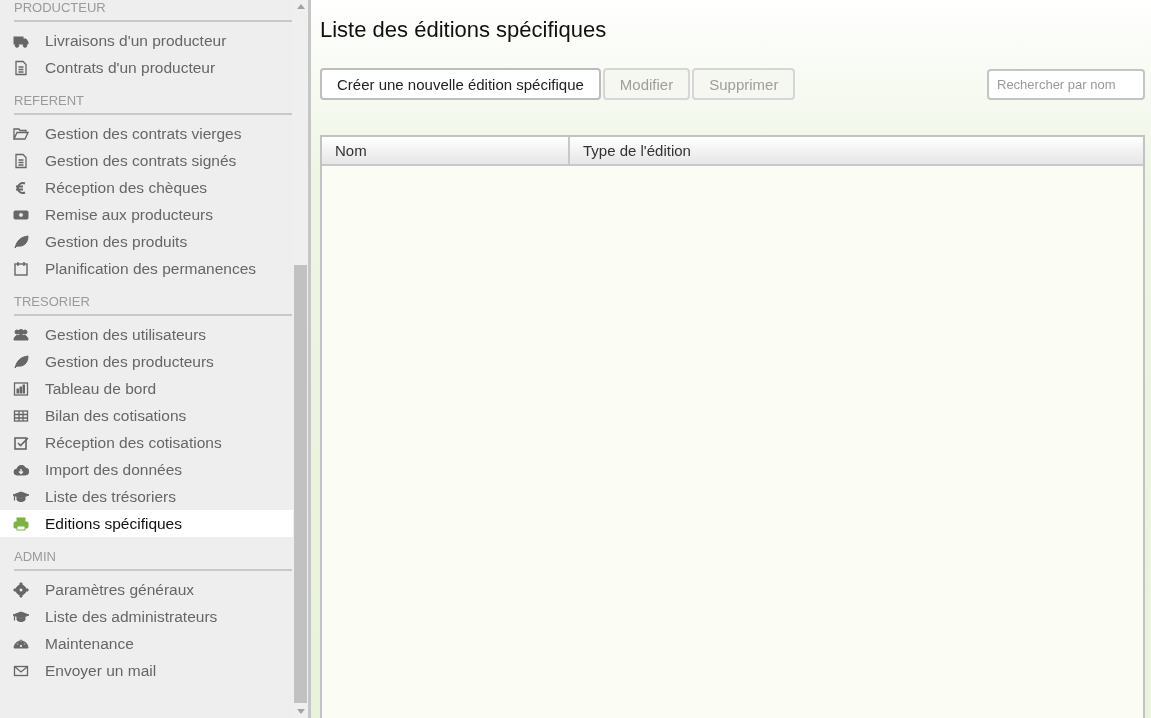  Describe the element at coordinates (146, 334) in the screenshot. I see `sidebar-item: Gestion des utilisateurs` at that location.